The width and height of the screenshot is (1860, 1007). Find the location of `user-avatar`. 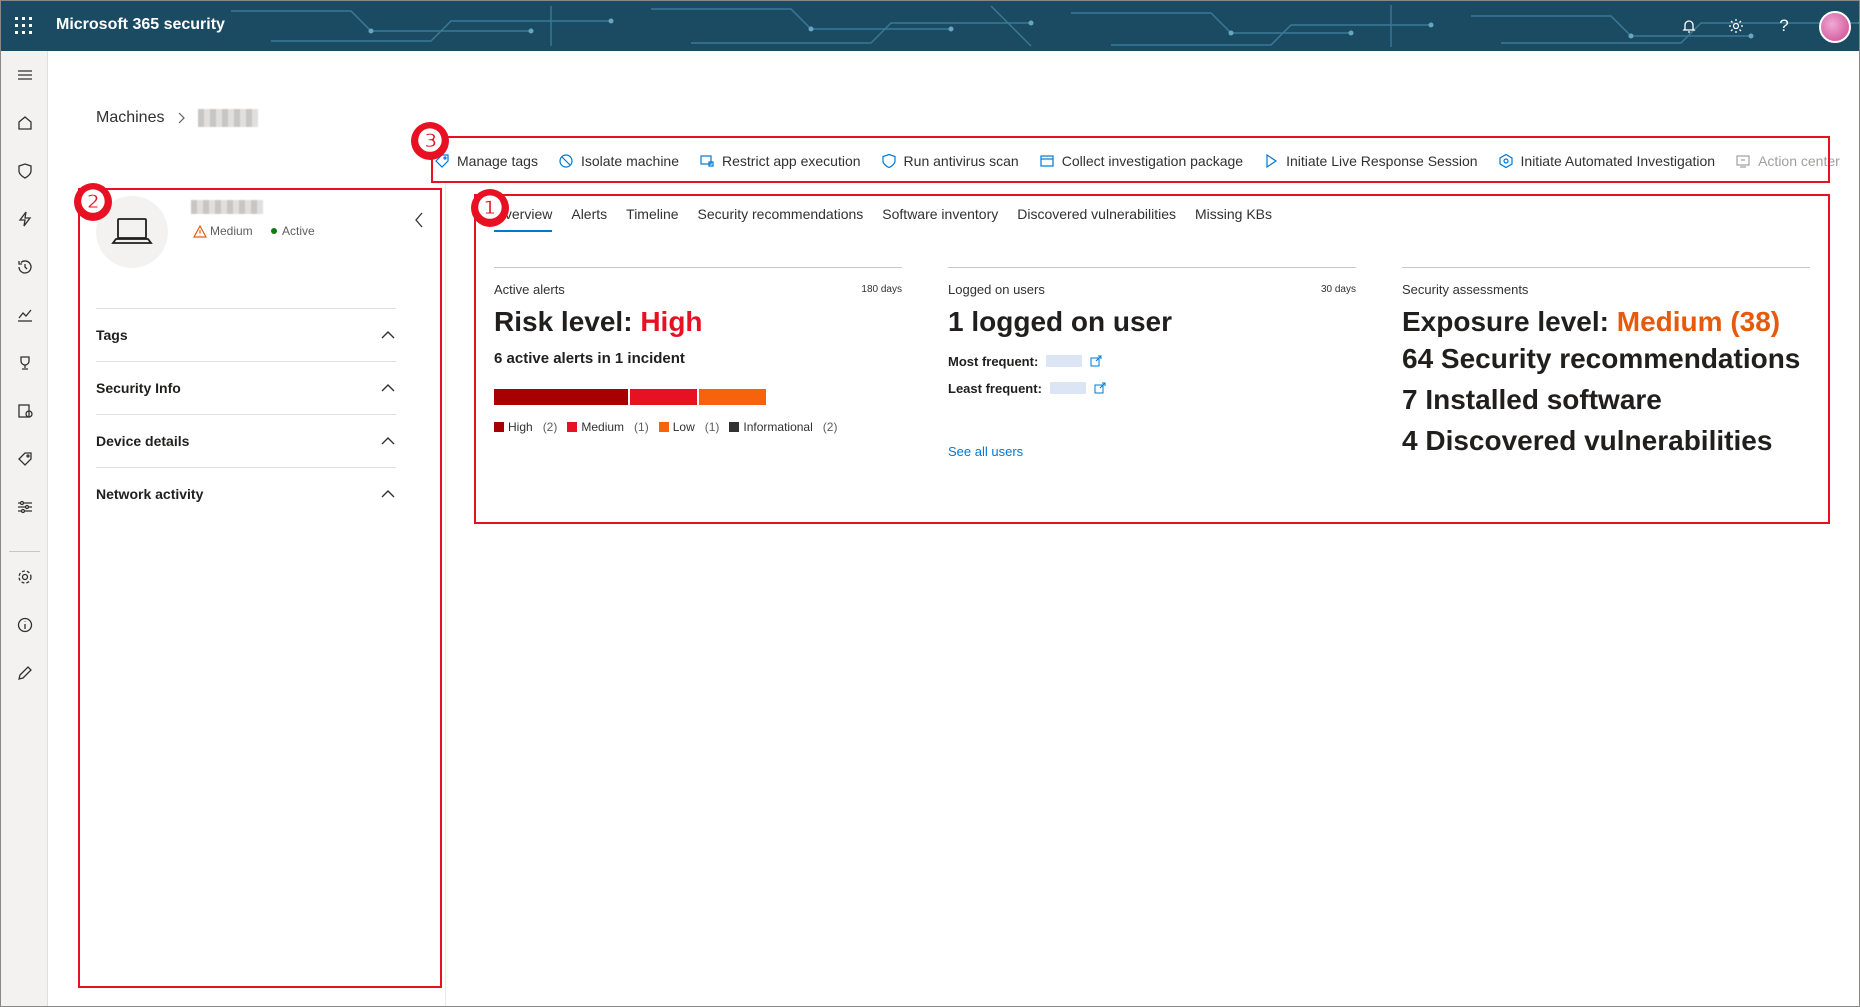

user-avatar is located at coordinates (1835, 27).